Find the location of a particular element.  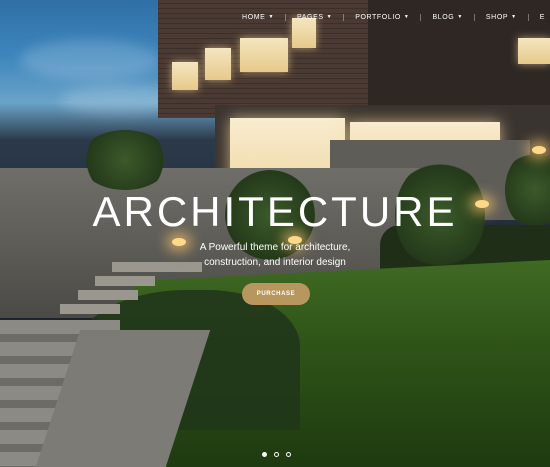

wall-lamp is located at coordinates (539, 150).